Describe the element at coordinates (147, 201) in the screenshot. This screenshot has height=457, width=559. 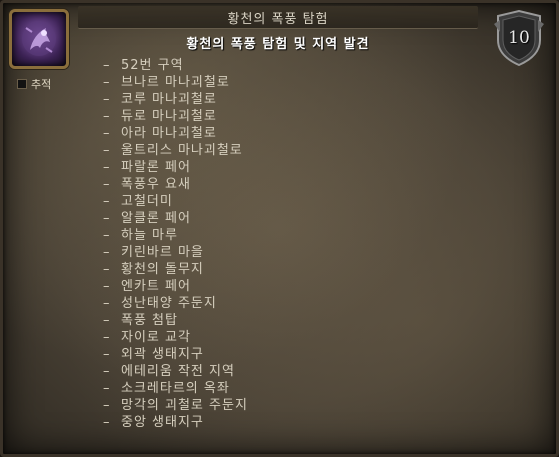
I see `criteria-label: 고철더미` at that location.